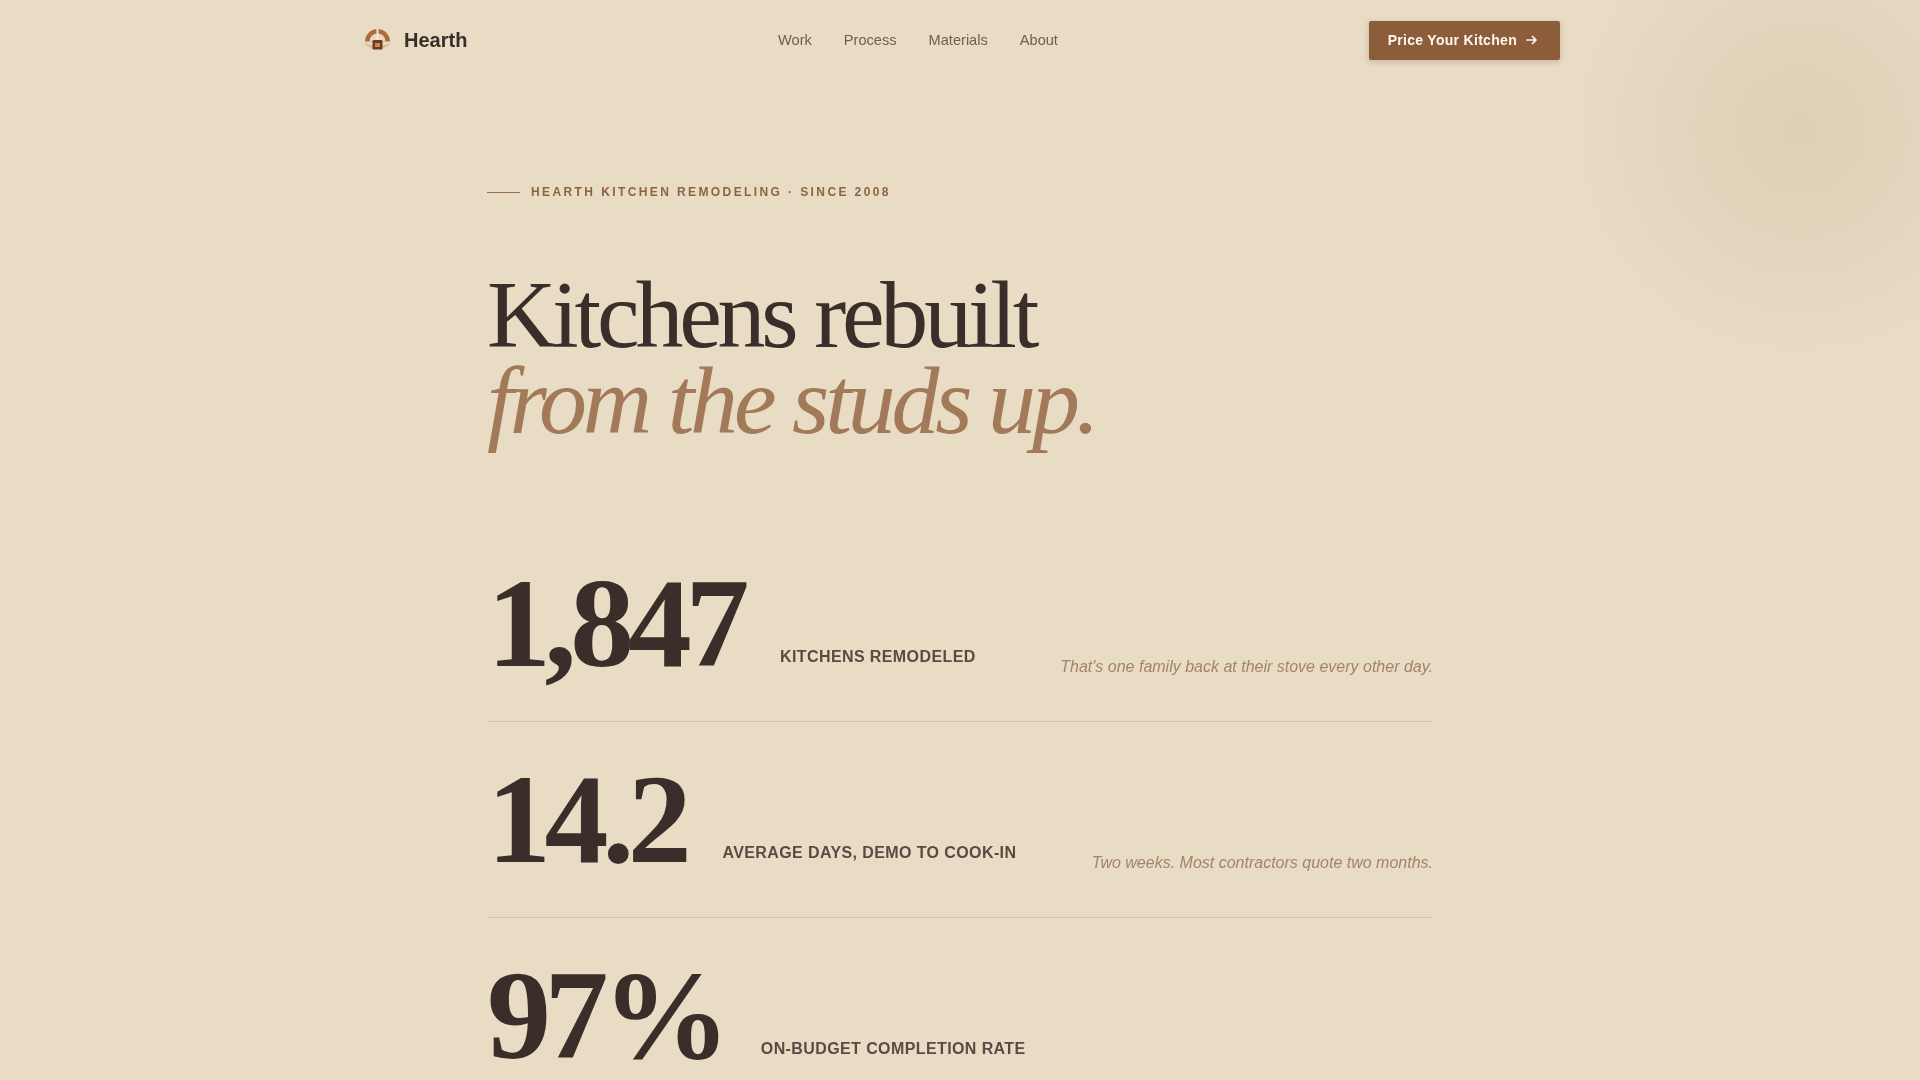 Image resolution: width=1920 pixels, height=1080 pixels. Describe the element at coordinates (1532, 40) in the screenshot. I see `arrow-right-icon` at that location.